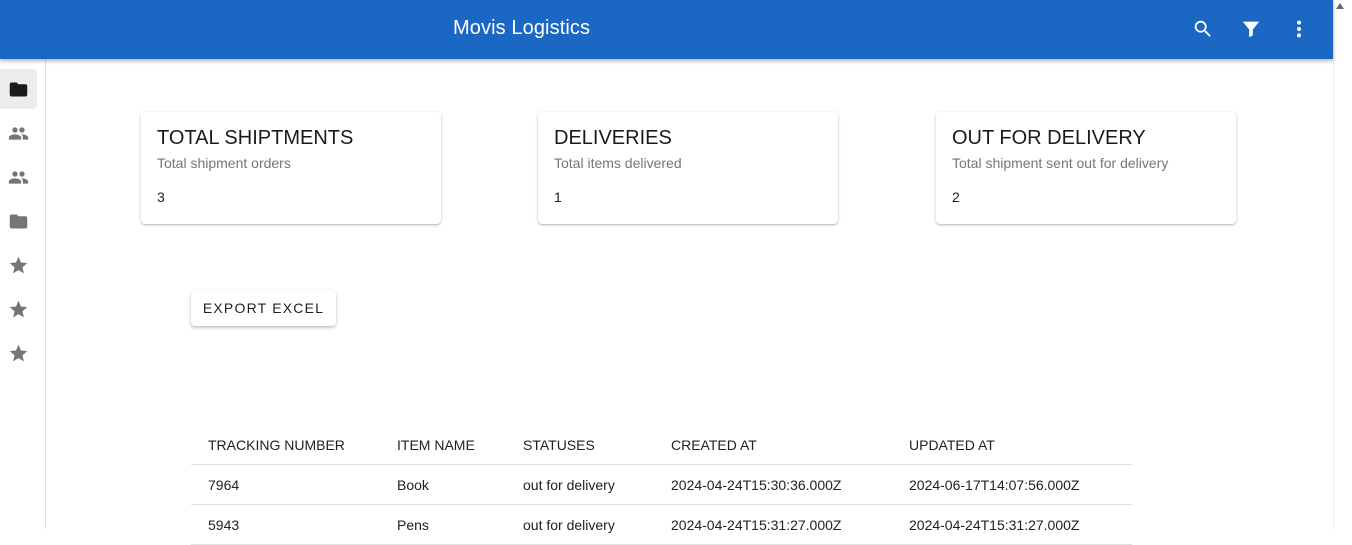 This screenshot has width=1352, height=545. I want to click on filter-button, so click(1251, 29).